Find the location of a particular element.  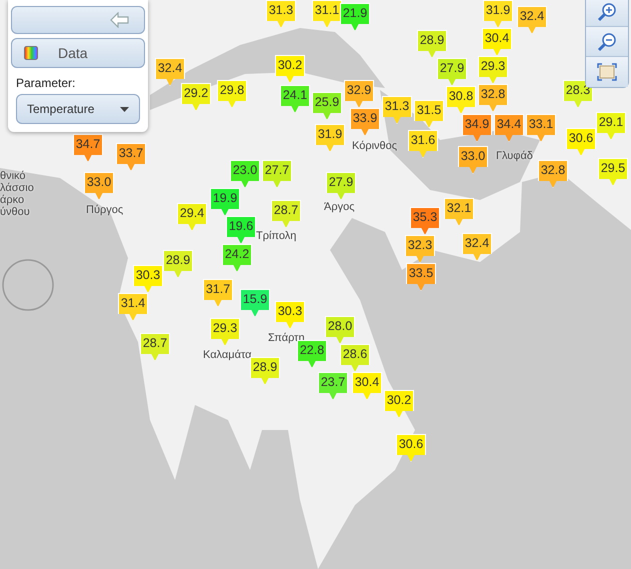

temperature-marker: 22.8 is located at coordinates (312, 354).